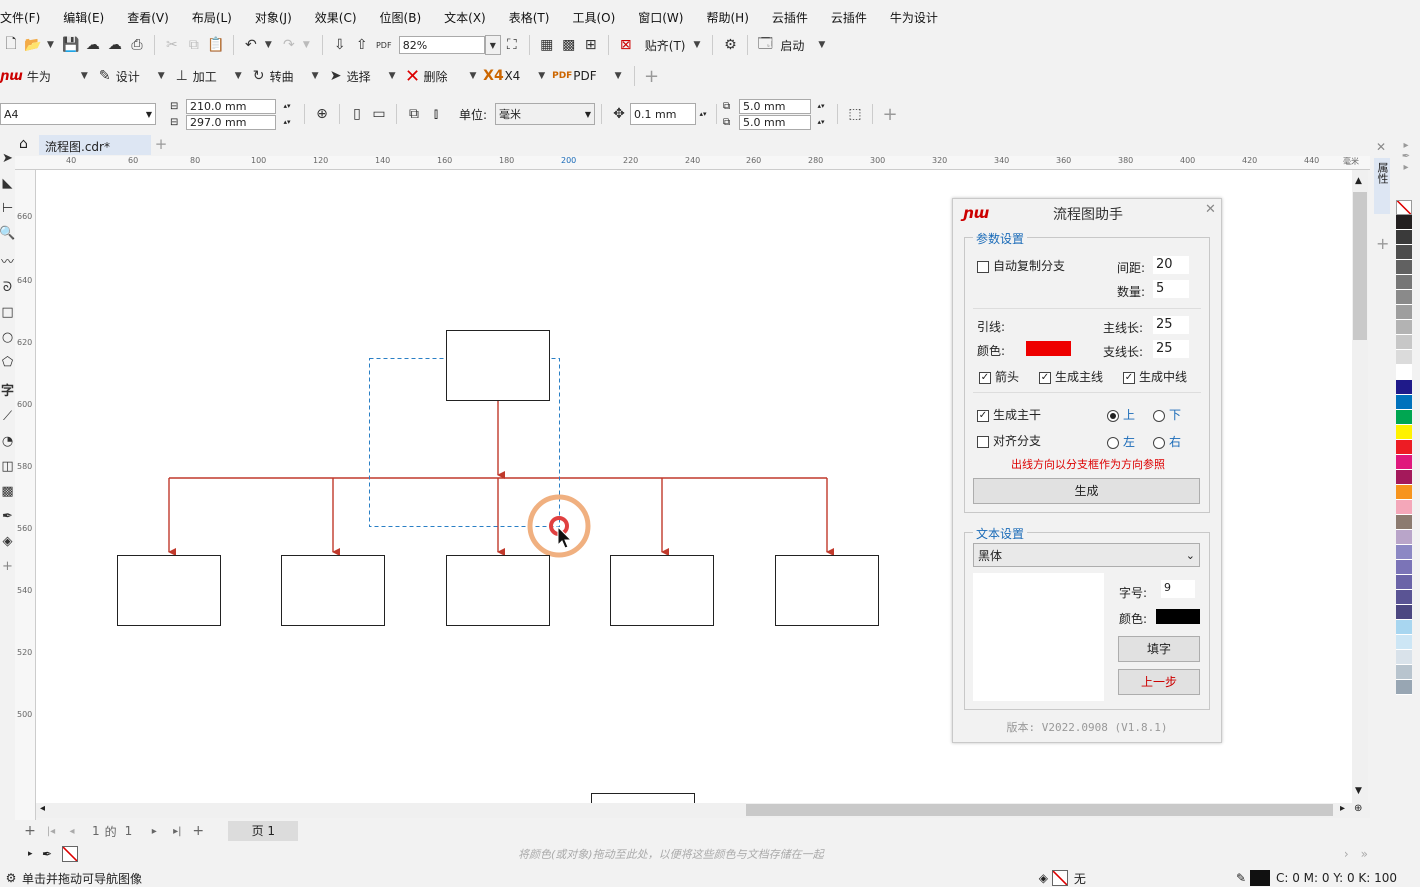 This screenshot has width=1420, height=887. What do you see at coordinates (414, 114) in the screenshot?
I see `all-pages-layout-icon: ⧉` at bounding box center [414, 114].